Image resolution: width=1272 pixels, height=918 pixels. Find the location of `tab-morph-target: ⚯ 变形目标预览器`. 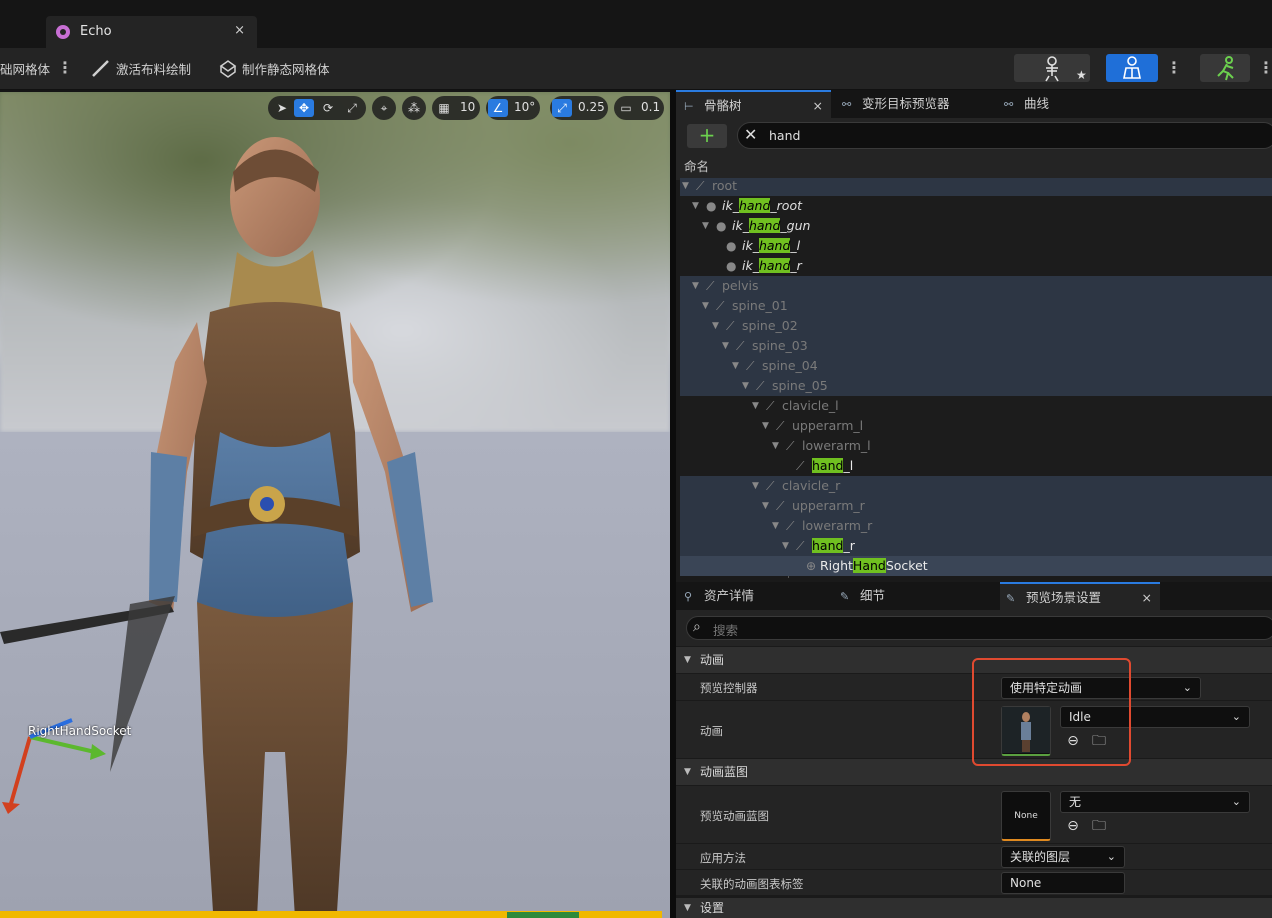

tab-morph-target: ⚯ 变形目标预览器 is located at coordinates (922, 104).